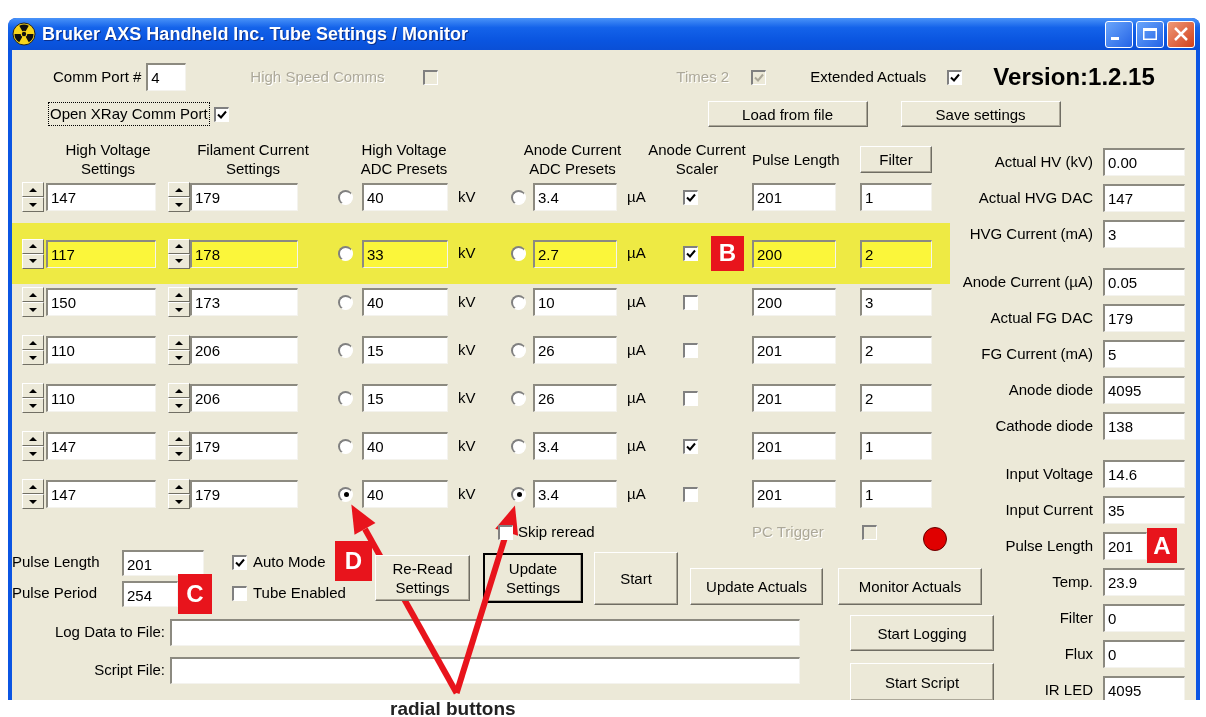 This screenshot has height=717, width=1206. What do you see at coordinates (405, 253) in the screenshot?
I see `input-field: 33` at bounding box center [405, 253].